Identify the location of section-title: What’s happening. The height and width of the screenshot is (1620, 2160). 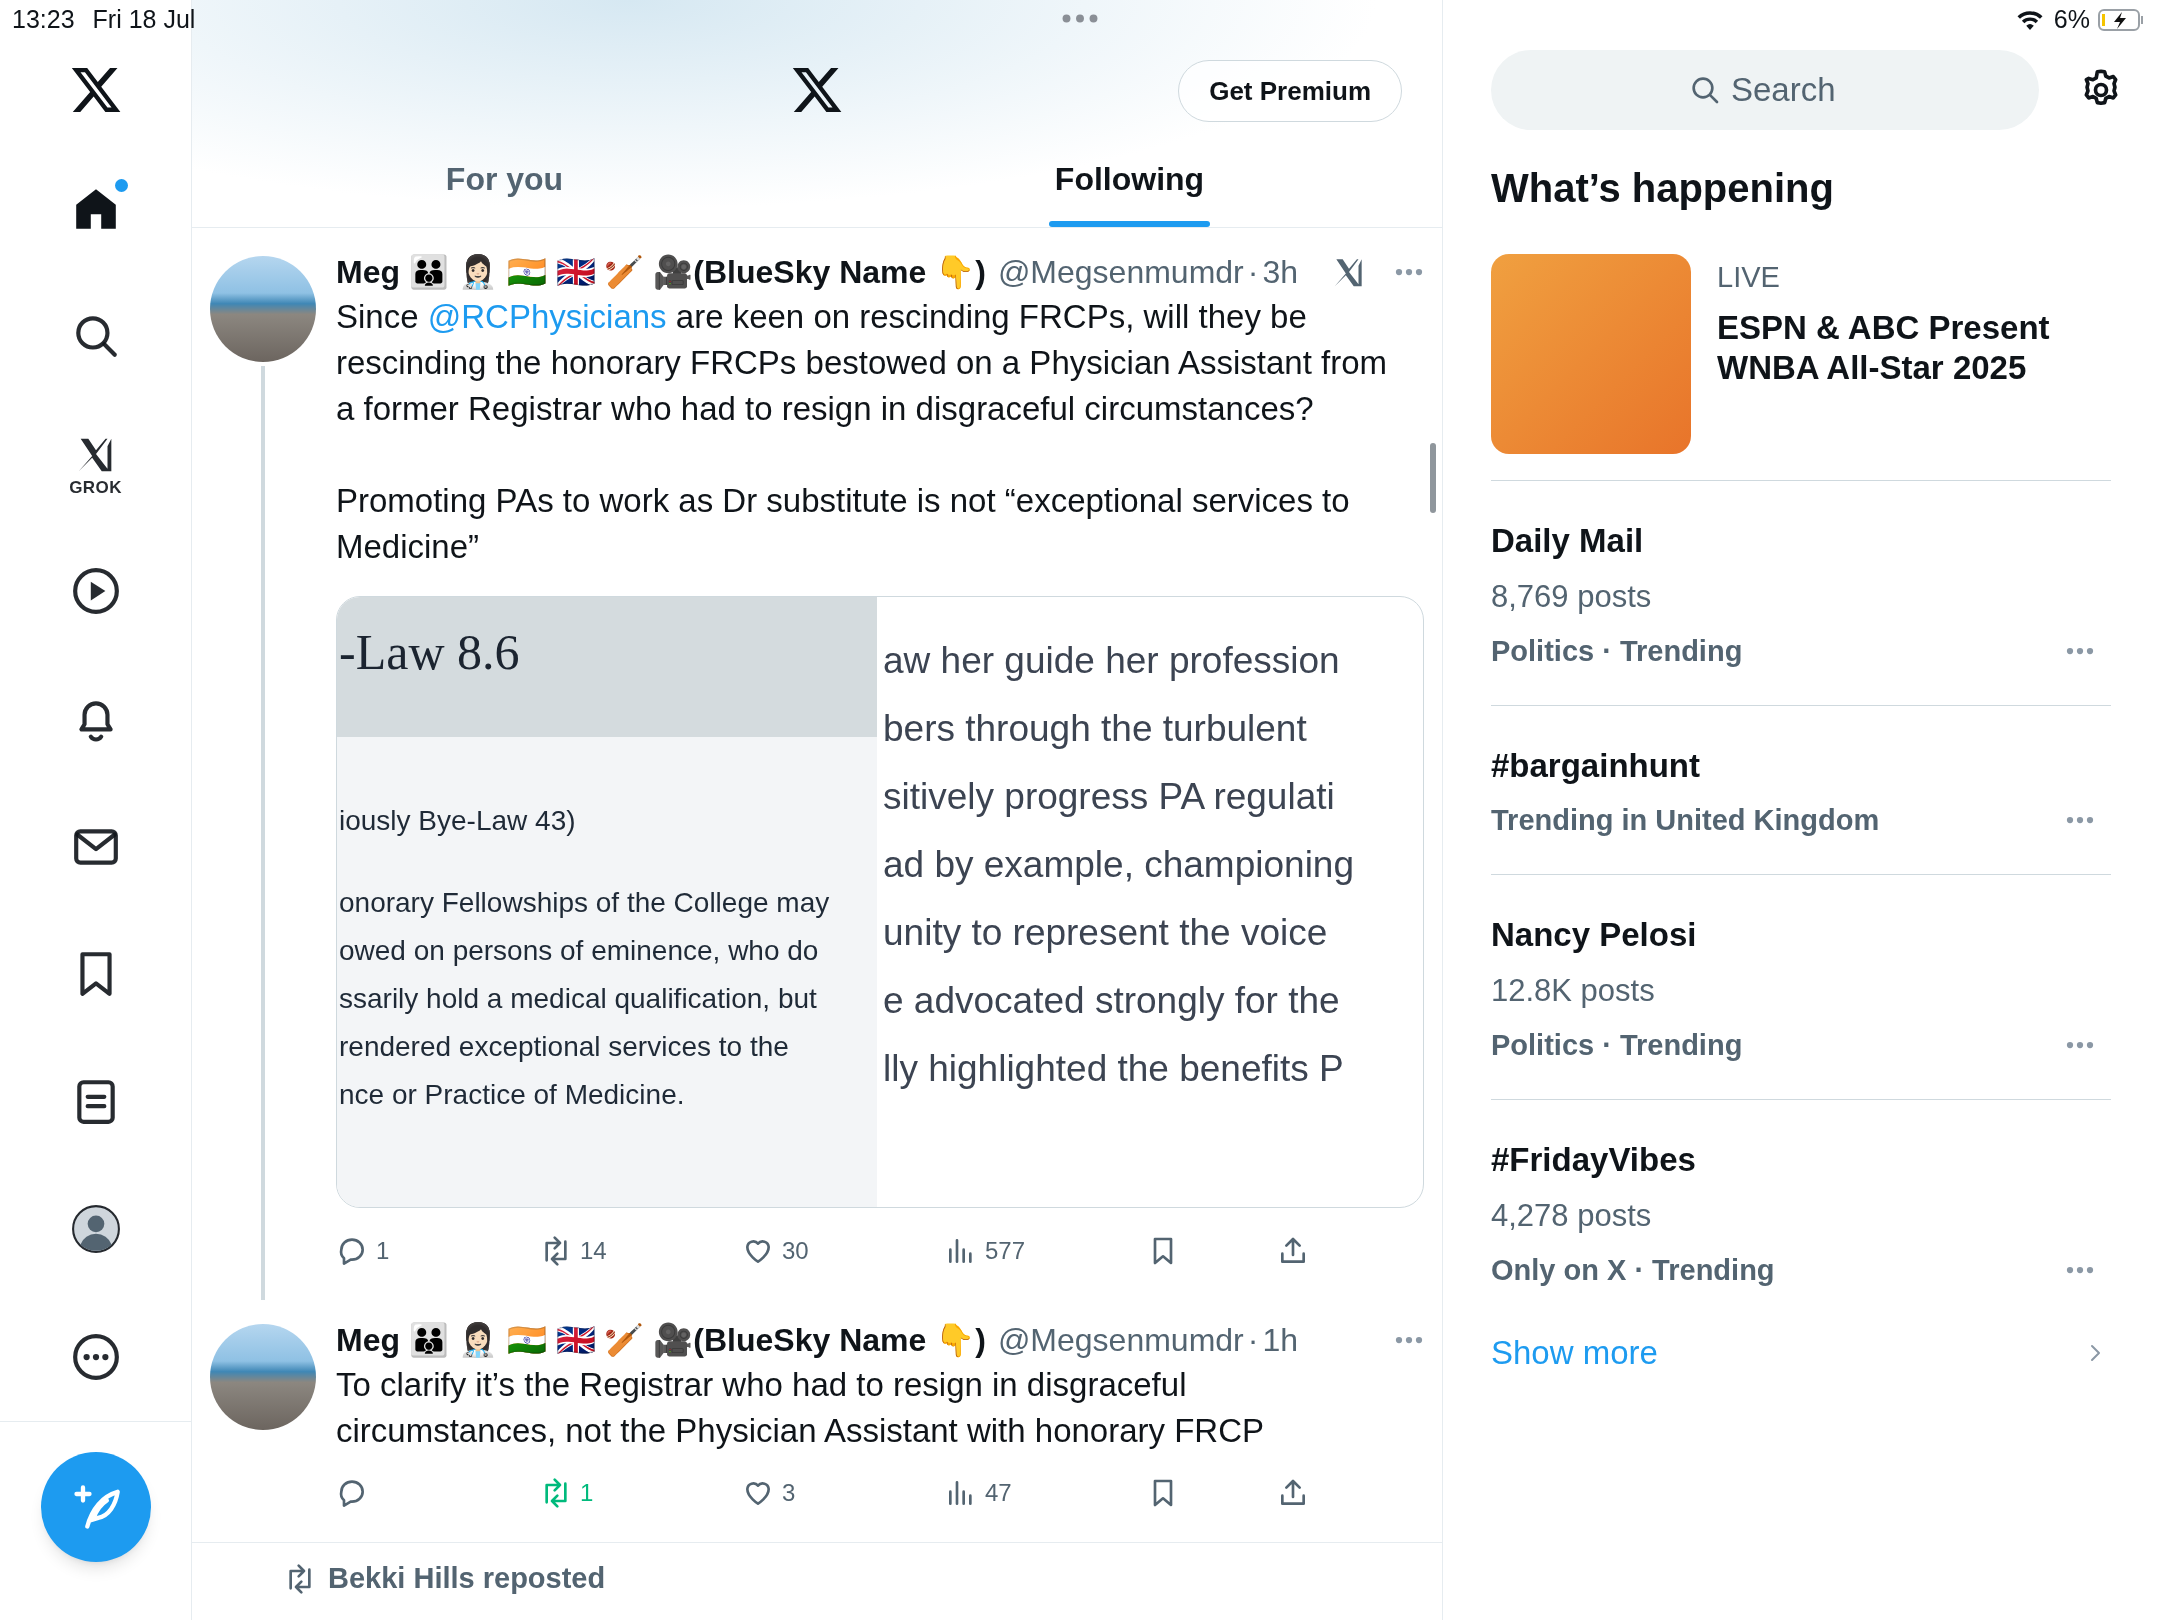
(1663, 188).